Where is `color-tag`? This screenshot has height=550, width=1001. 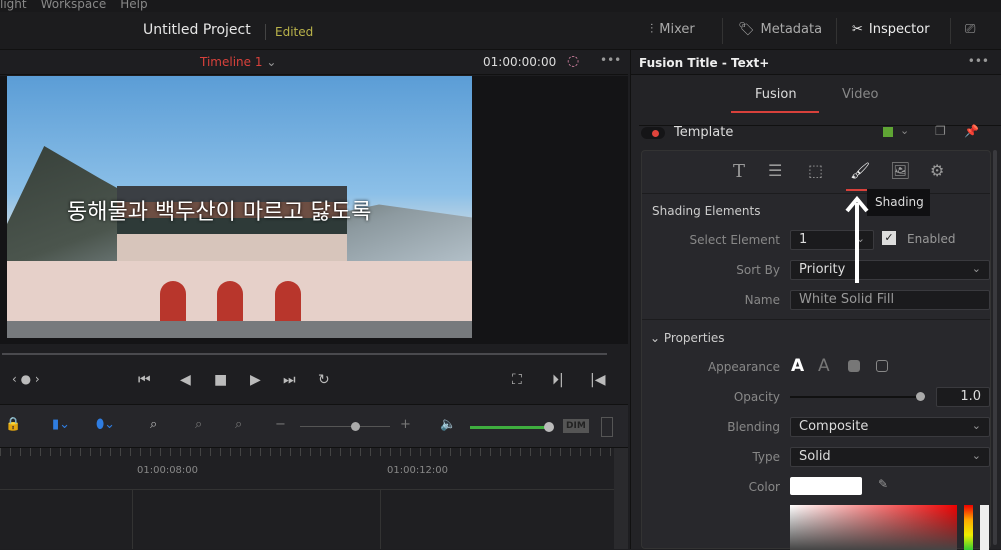
color-tag is located at coordinates (888, 132).